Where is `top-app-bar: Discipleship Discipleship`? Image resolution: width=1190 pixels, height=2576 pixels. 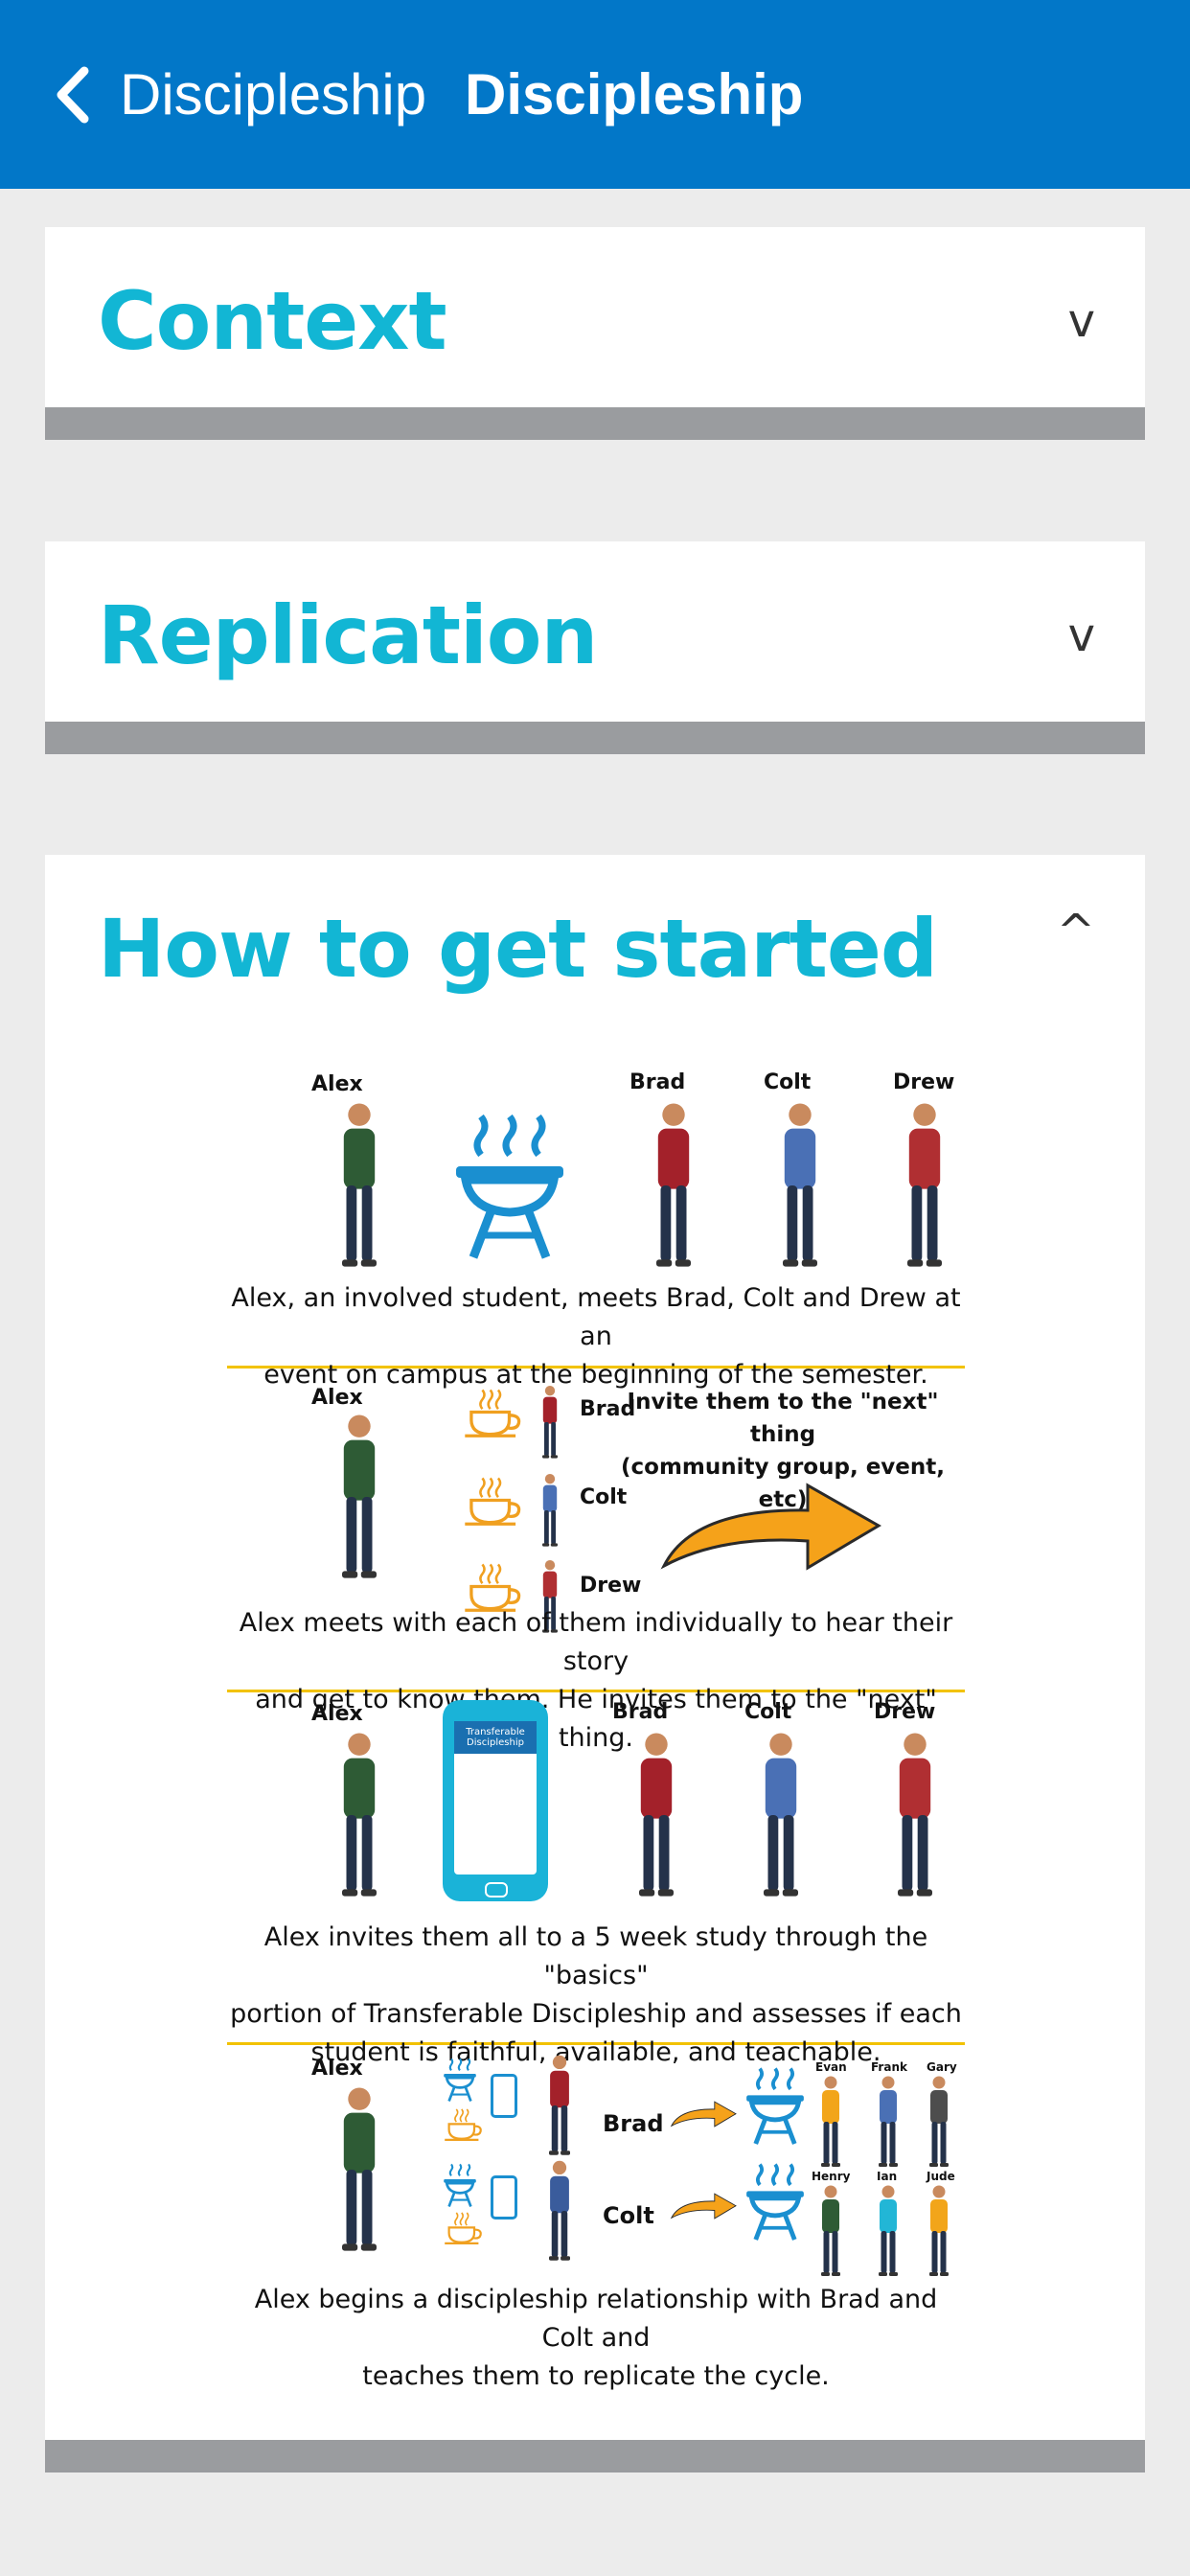 top-app-bar: Discipleship Discipleship is located at coordinates (595, 94).